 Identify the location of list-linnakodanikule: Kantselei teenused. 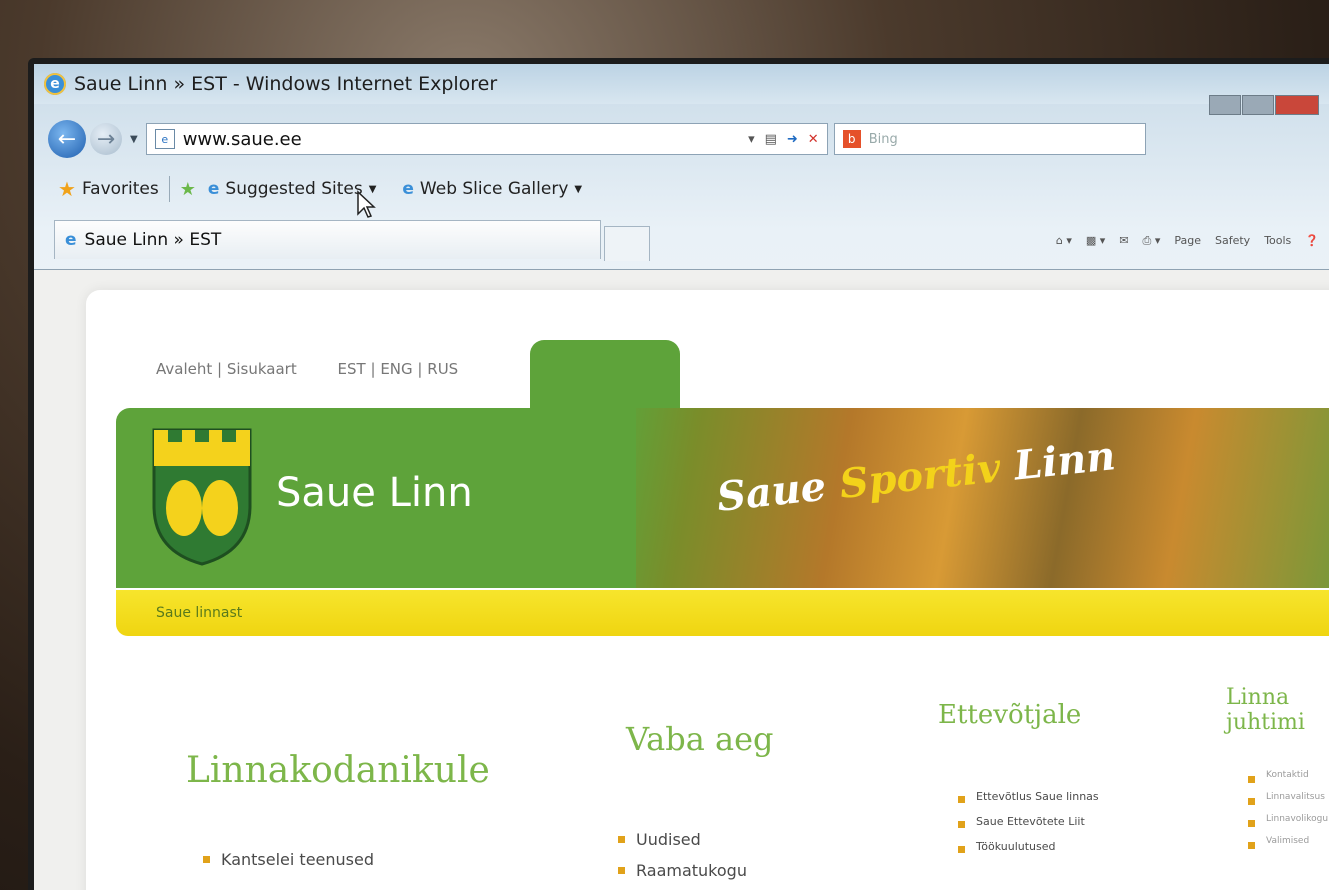
(287, 865).